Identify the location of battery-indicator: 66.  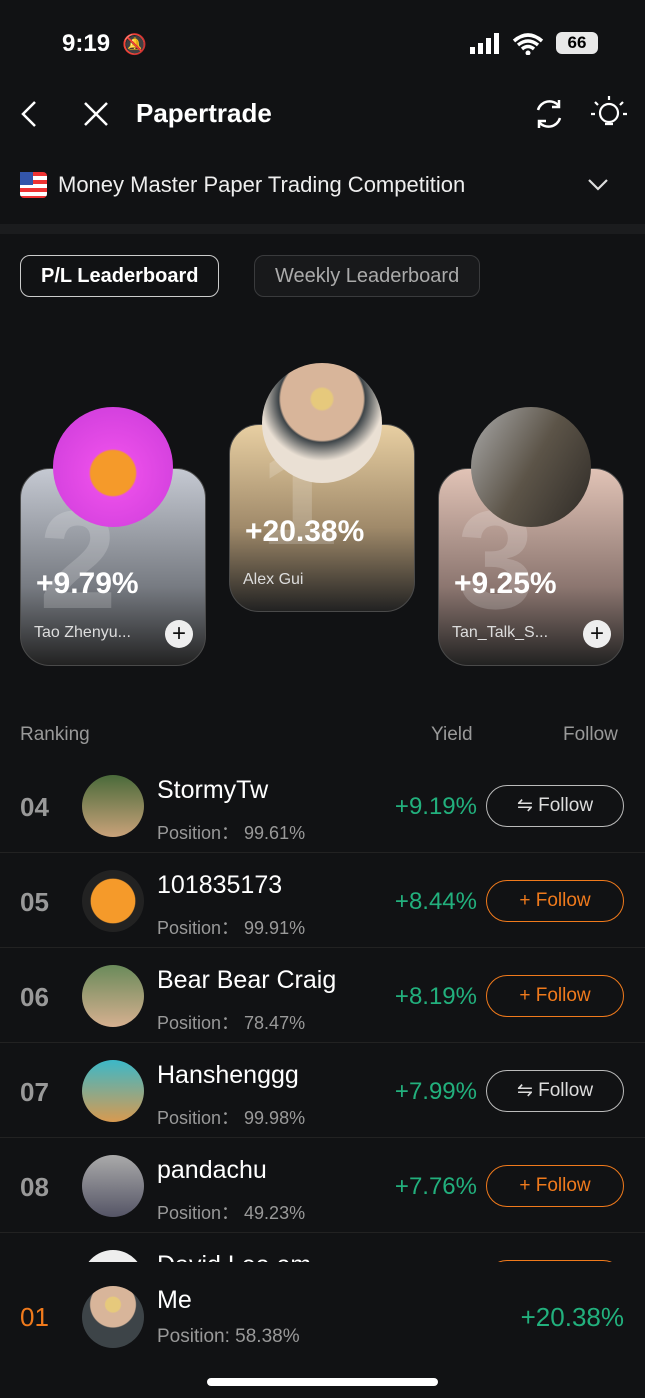
(577, 43).